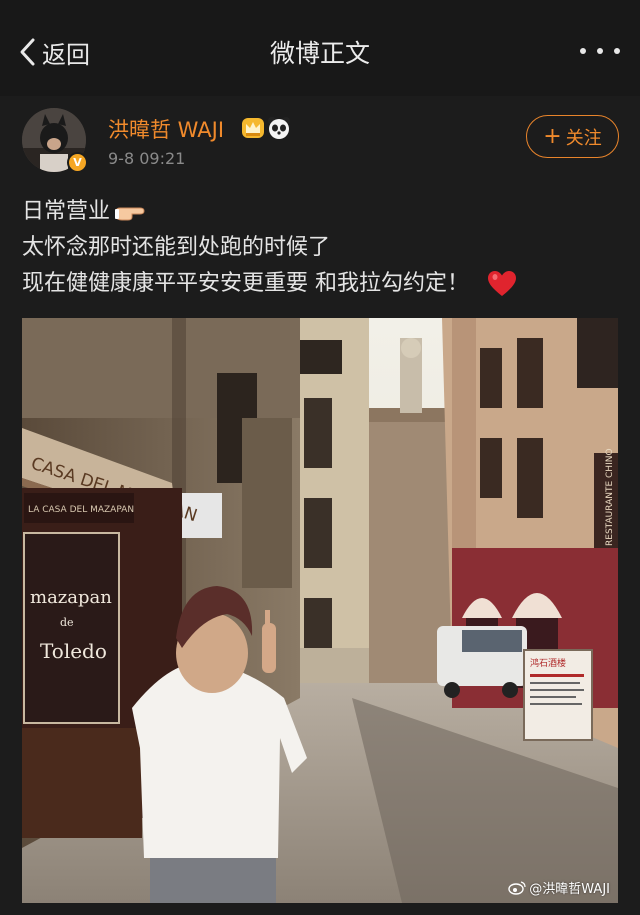 The width and height of the screenshot is (640, 915). I want to click on window-text-2: de, so click(67, 622).